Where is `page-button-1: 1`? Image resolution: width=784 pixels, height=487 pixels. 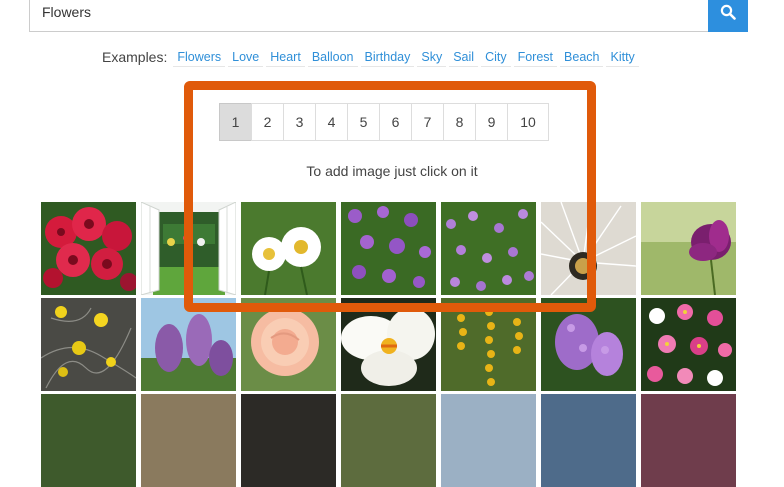 page-button-1: 1 is located at coordinates (235, 122).